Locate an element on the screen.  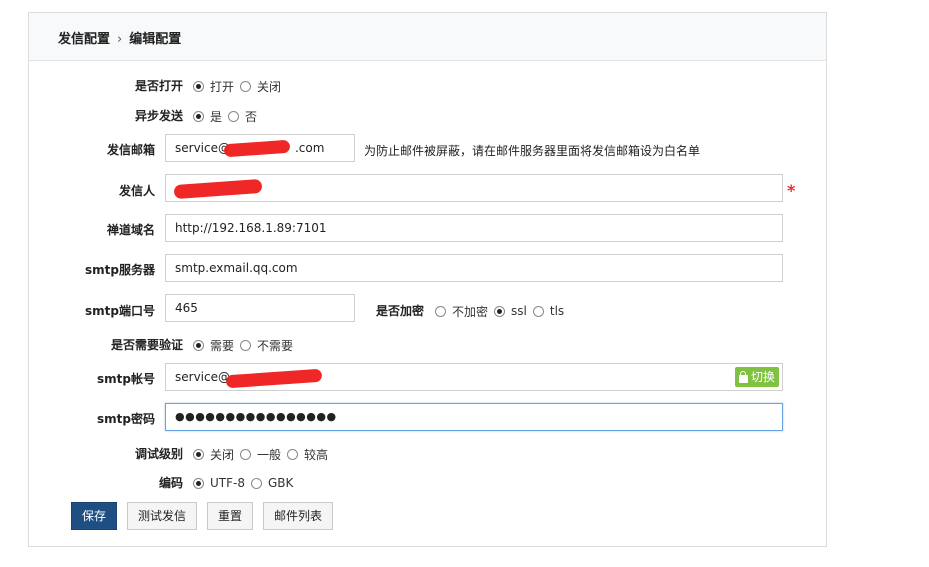
option-label: 一般 is located at coordinates (269, 454).